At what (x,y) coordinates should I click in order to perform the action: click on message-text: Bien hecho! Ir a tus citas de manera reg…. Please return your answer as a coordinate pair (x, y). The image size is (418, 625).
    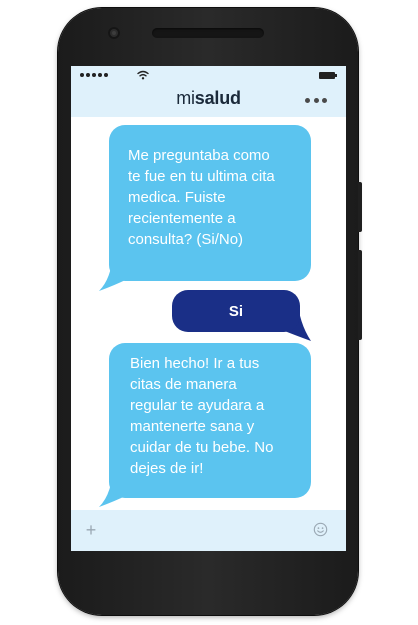
    Looking at the image, I should click on (202, 416).